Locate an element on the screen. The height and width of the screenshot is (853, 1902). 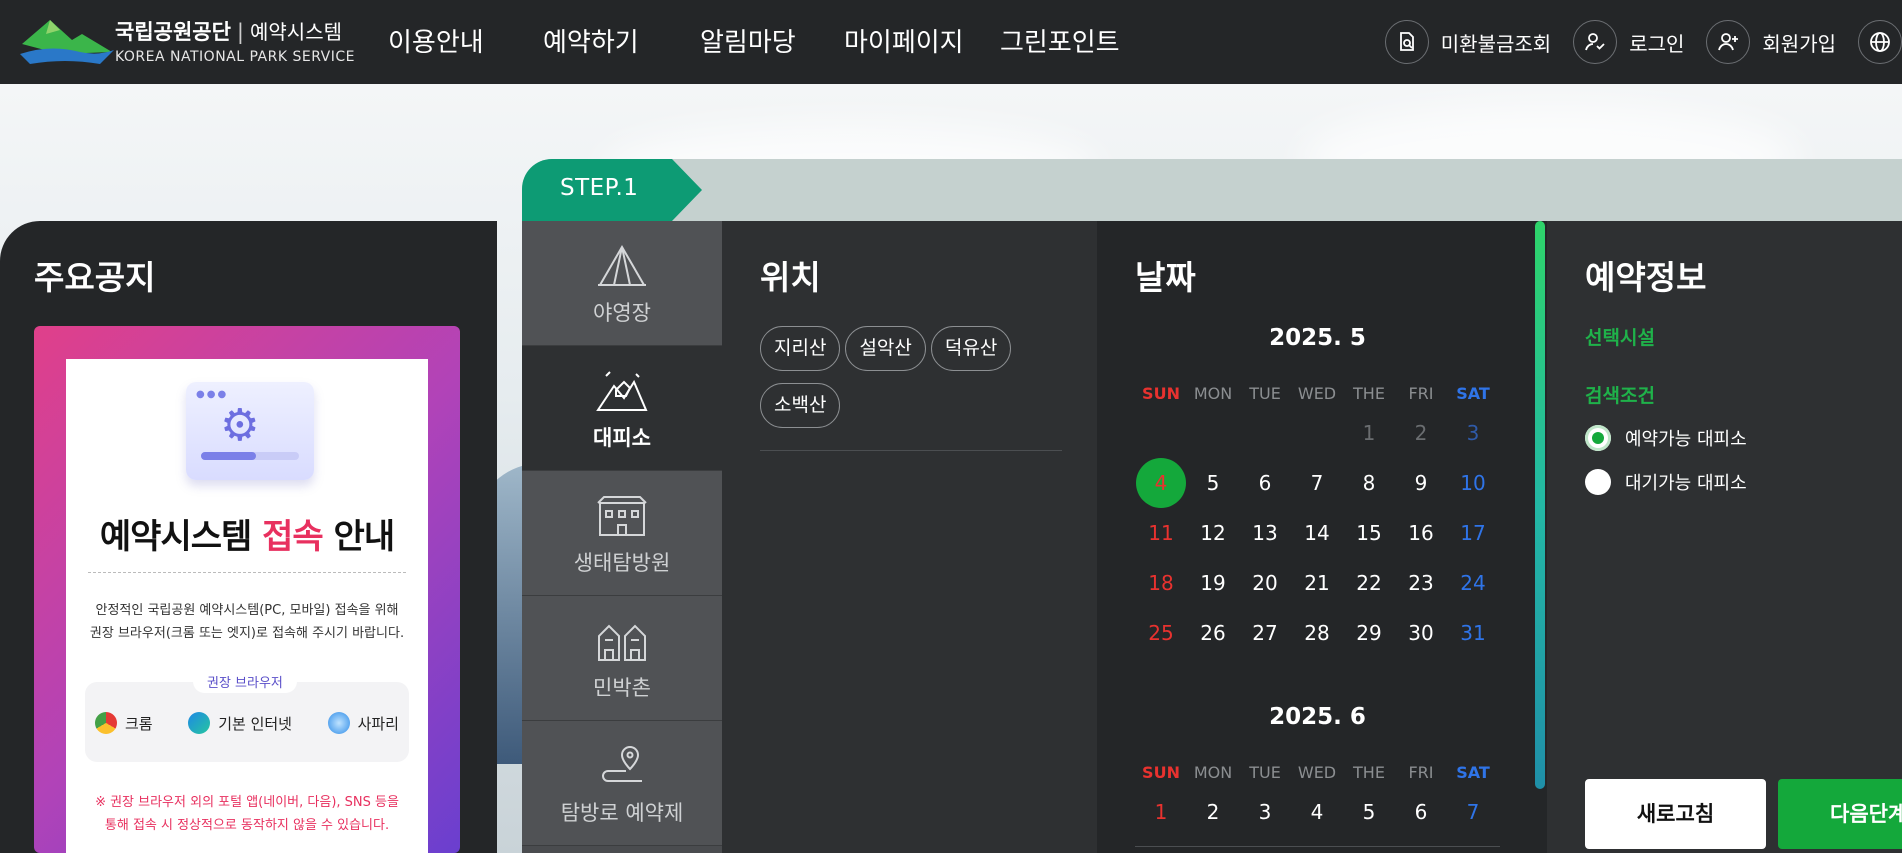
knps-logo: 국립공원공단 | 예약시스템 KOREA NATIONAL PARK SERVICE is located at coordinates (187, 40).